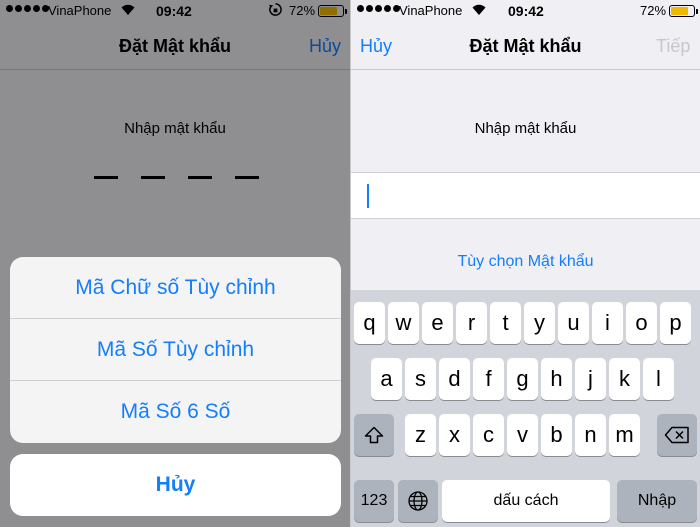 The height and width of the screenshot is (527, 700). Describe the element at coordinates (437, 323) in the screenshot. I see `key-e: e` at that location.